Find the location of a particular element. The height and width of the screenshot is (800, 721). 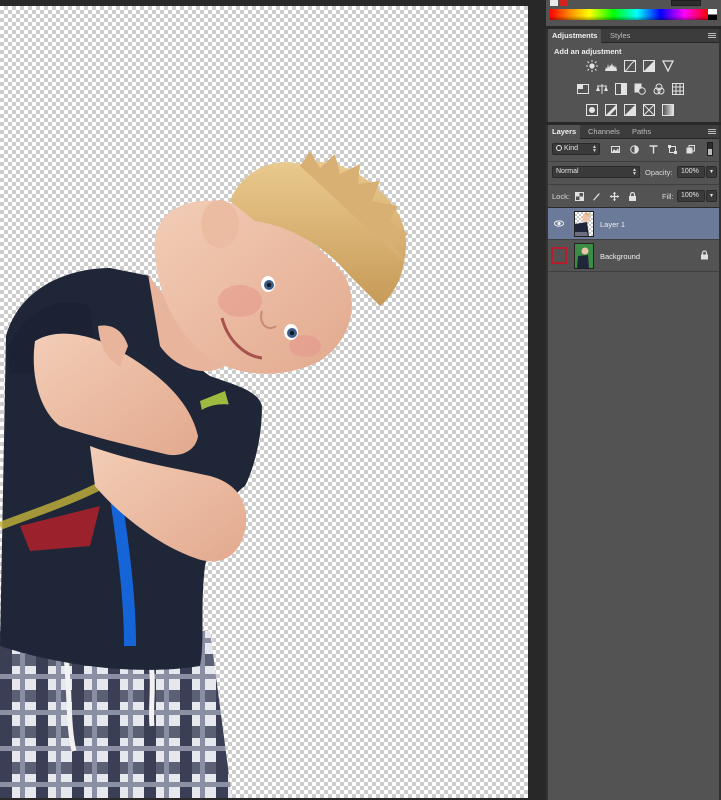

adjustments-tabbar: Adjustments Styles is located at coordinates (633, 36).